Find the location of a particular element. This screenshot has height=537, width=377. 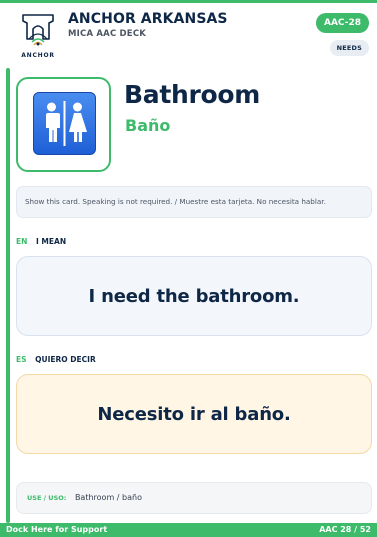

spanish-intro-label: QUIERO DECIR is located at coordinates (65, 359).